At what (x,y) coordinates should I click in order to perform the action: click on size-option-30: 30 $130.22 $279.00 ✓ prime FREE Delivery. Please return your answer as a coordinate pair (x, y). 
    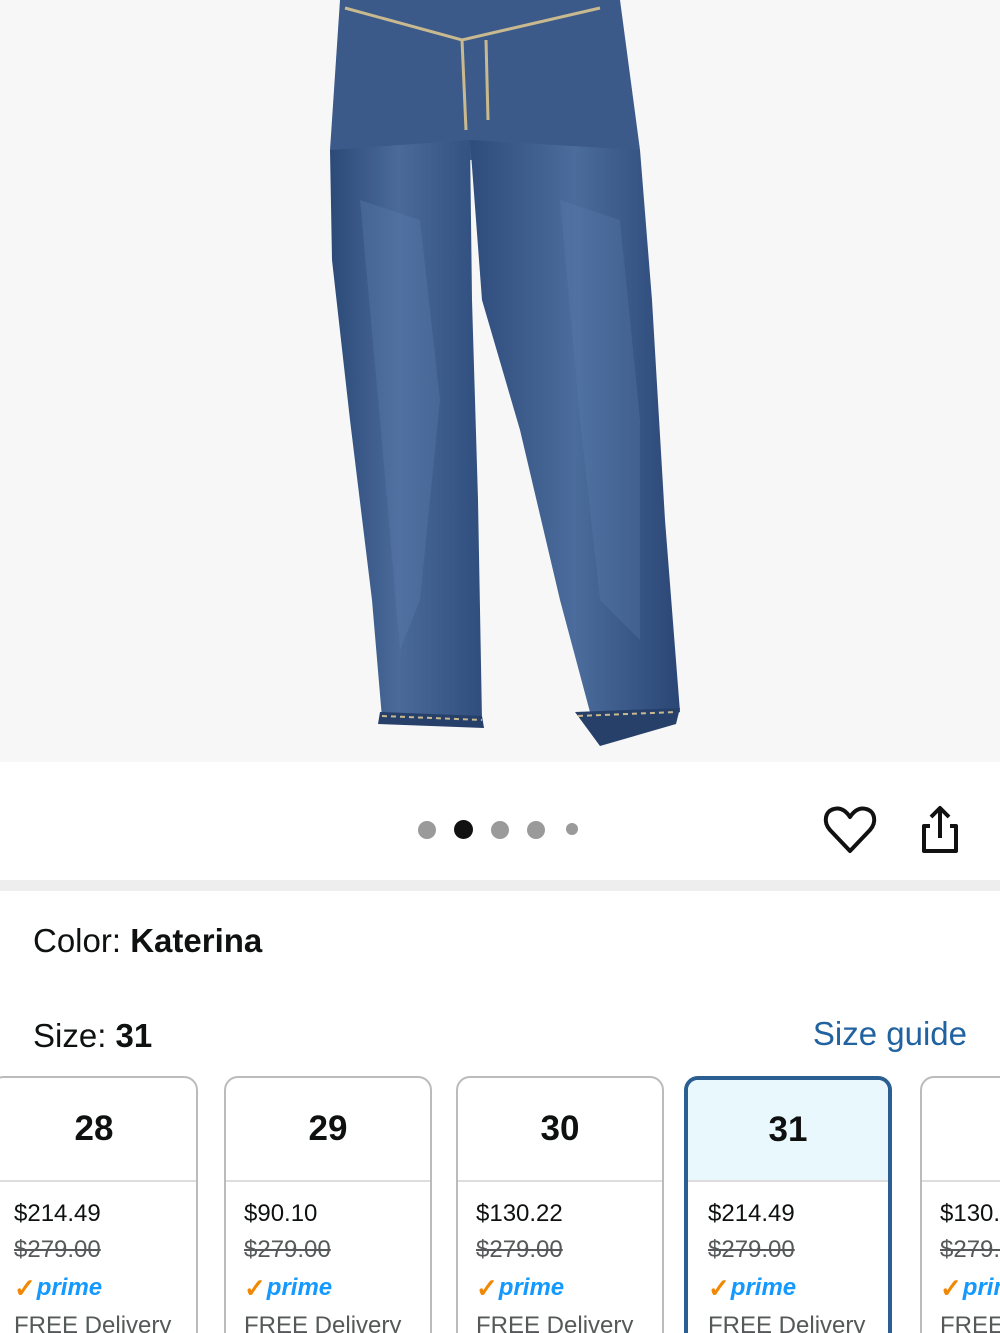
    Looking at the image, I should click on (560, 1204).